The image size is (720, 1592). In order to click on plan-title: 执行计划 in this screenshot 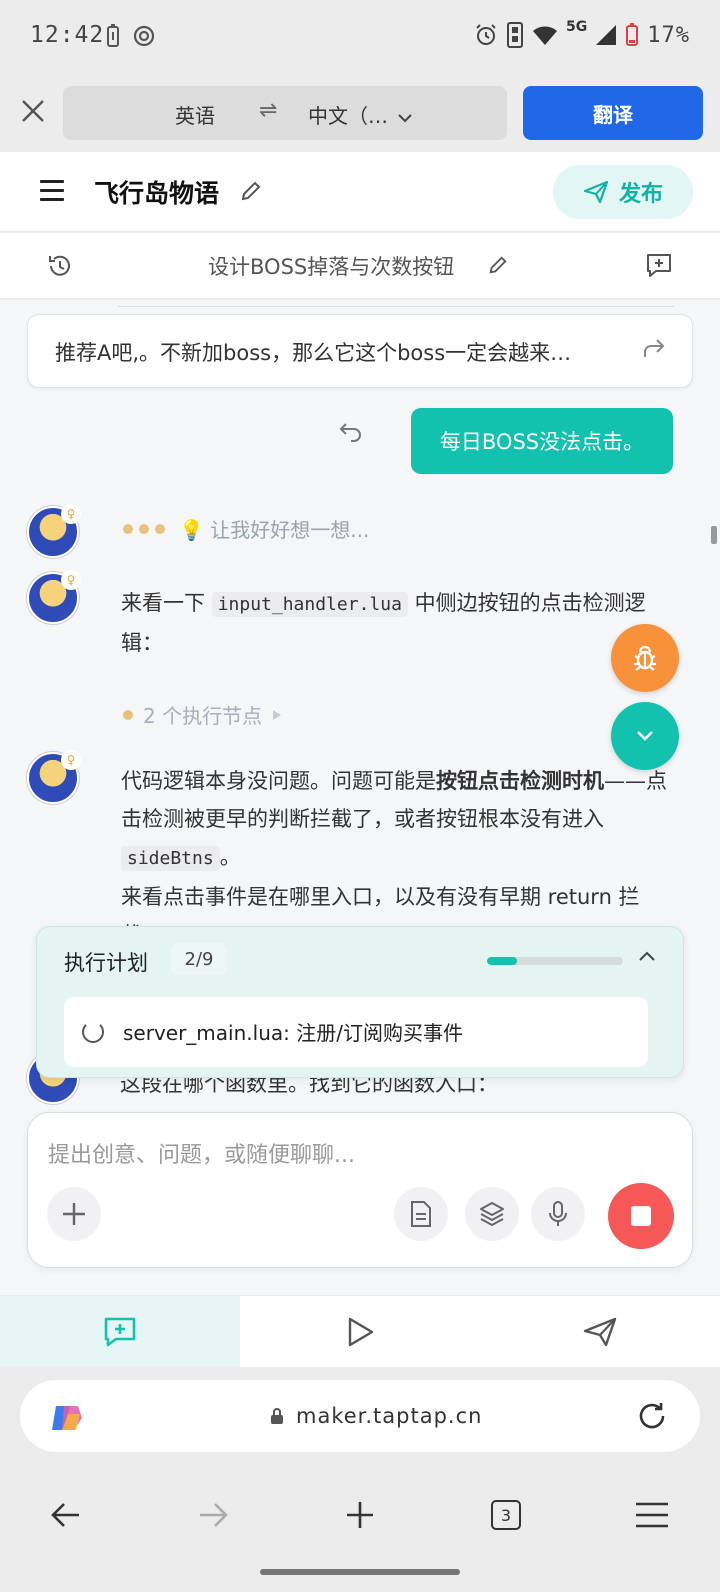, I will do `click(106, 963)`.